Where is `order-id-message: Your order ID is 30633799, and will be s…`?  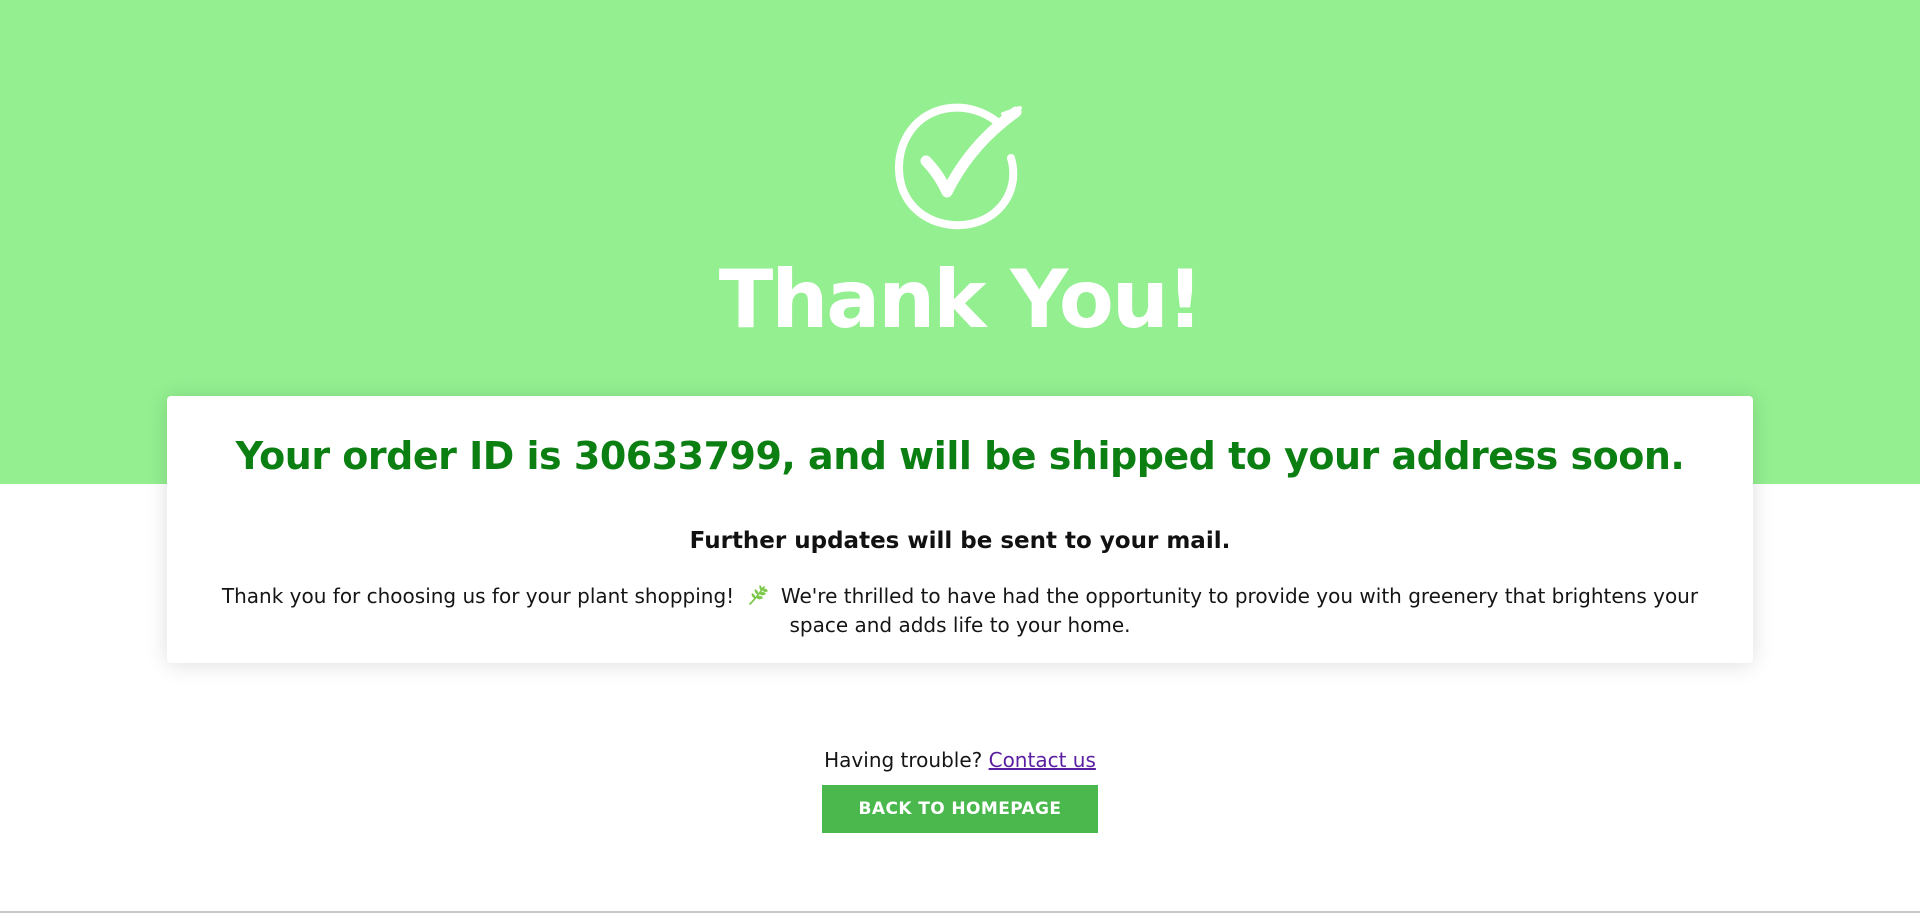
order-id-message: Your order ID is 30633799, and will be s… is located at coordinates (960, 456).